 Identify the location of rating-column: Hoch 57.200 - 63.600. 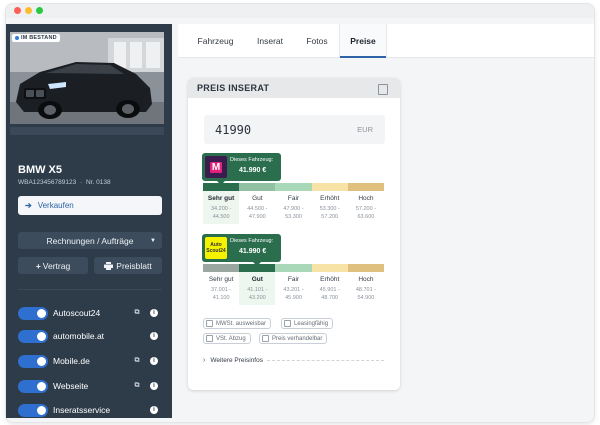
(366, 207).